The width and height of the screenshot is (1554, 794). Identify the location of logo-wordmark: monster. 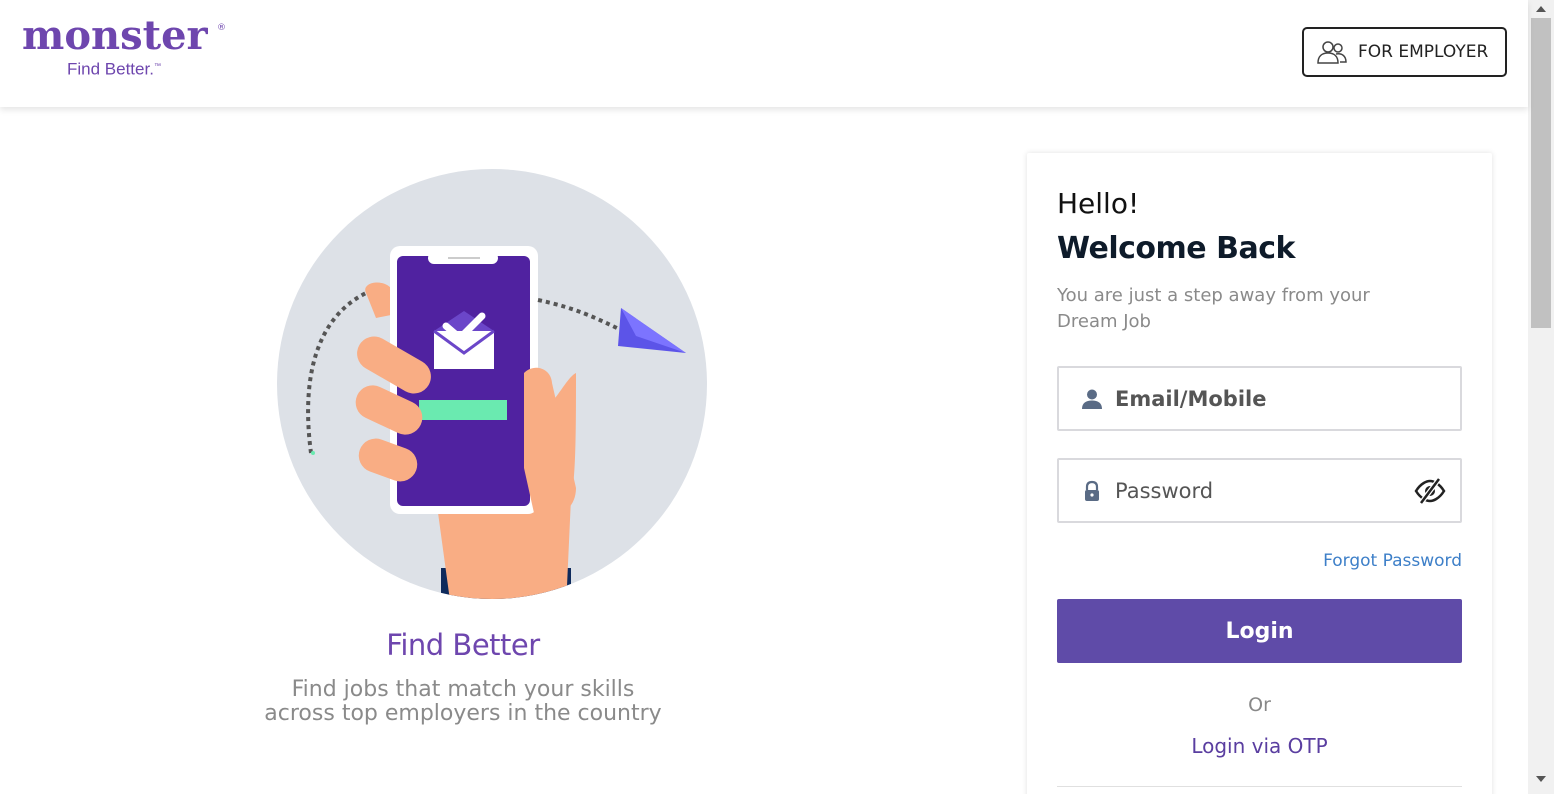
(115, 35).